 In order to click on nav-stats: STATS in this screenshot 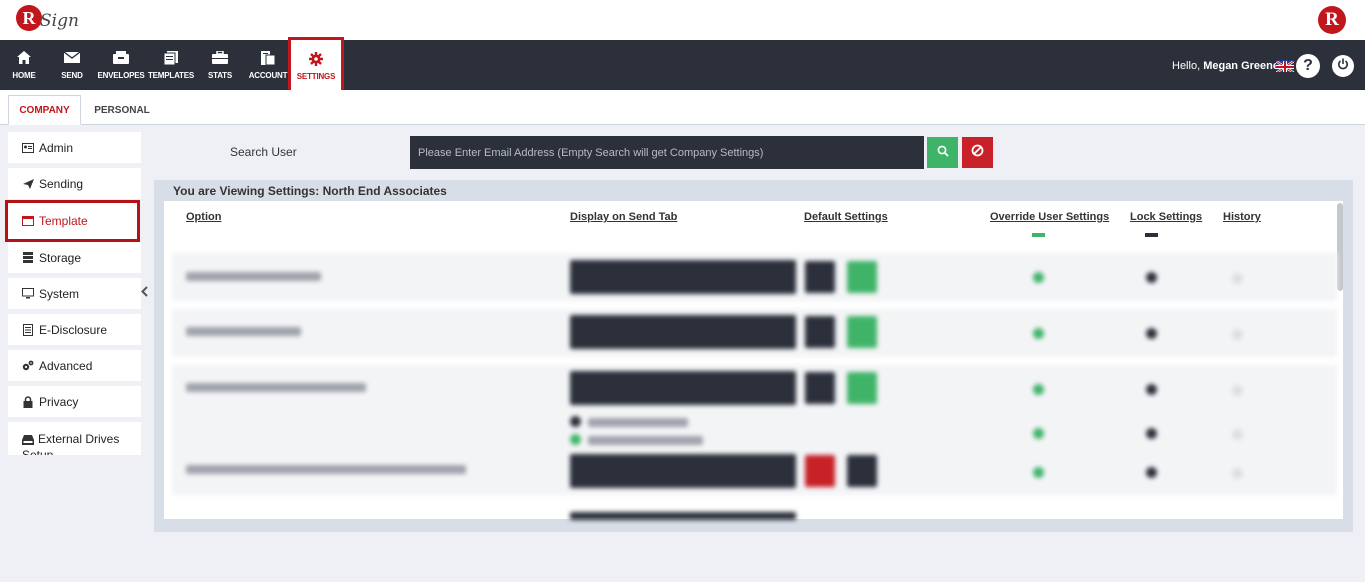, I will do `click(220, 65)`.